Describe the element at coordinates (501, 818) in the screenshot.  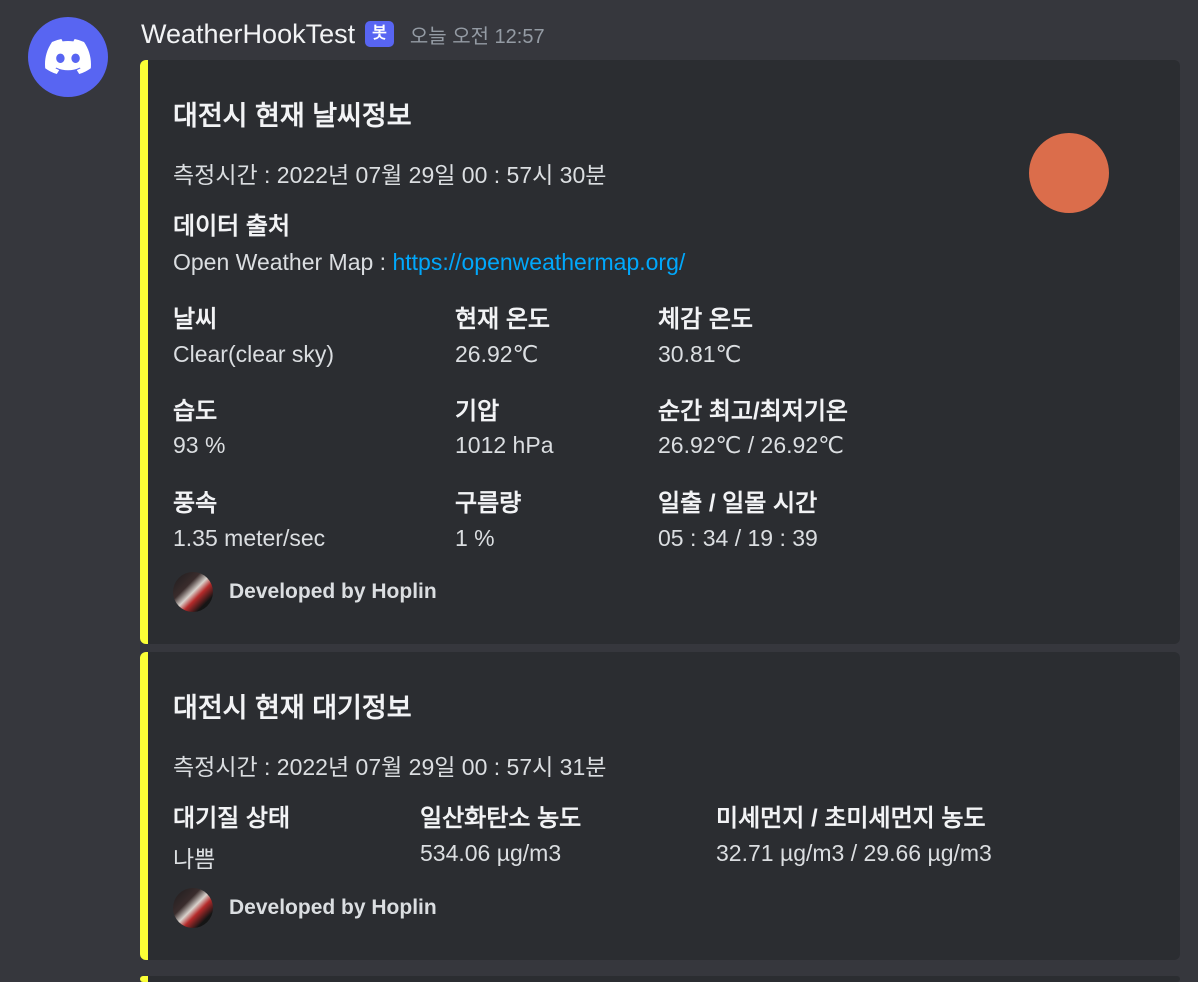
I see `field-name-carbon-monoxide: 일산화탄소 농도` at that location.